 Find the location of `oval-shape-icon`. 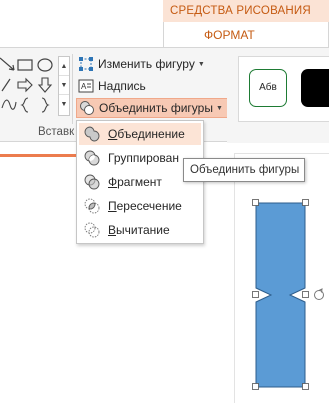

oval-shape-icon is located at coordinates (45, 65).